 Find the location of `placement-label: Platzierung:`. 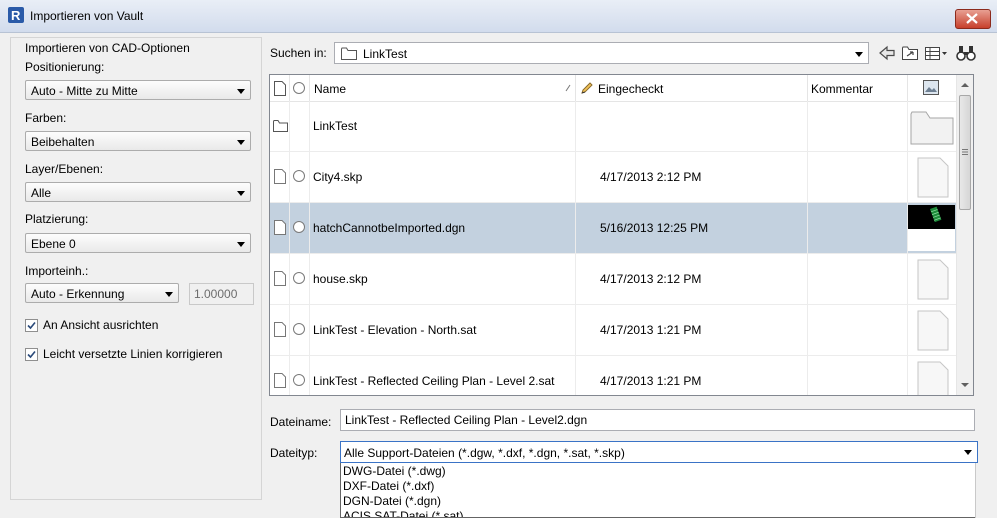

placement-label: Platzierung: is located at coordinates (57, 219).